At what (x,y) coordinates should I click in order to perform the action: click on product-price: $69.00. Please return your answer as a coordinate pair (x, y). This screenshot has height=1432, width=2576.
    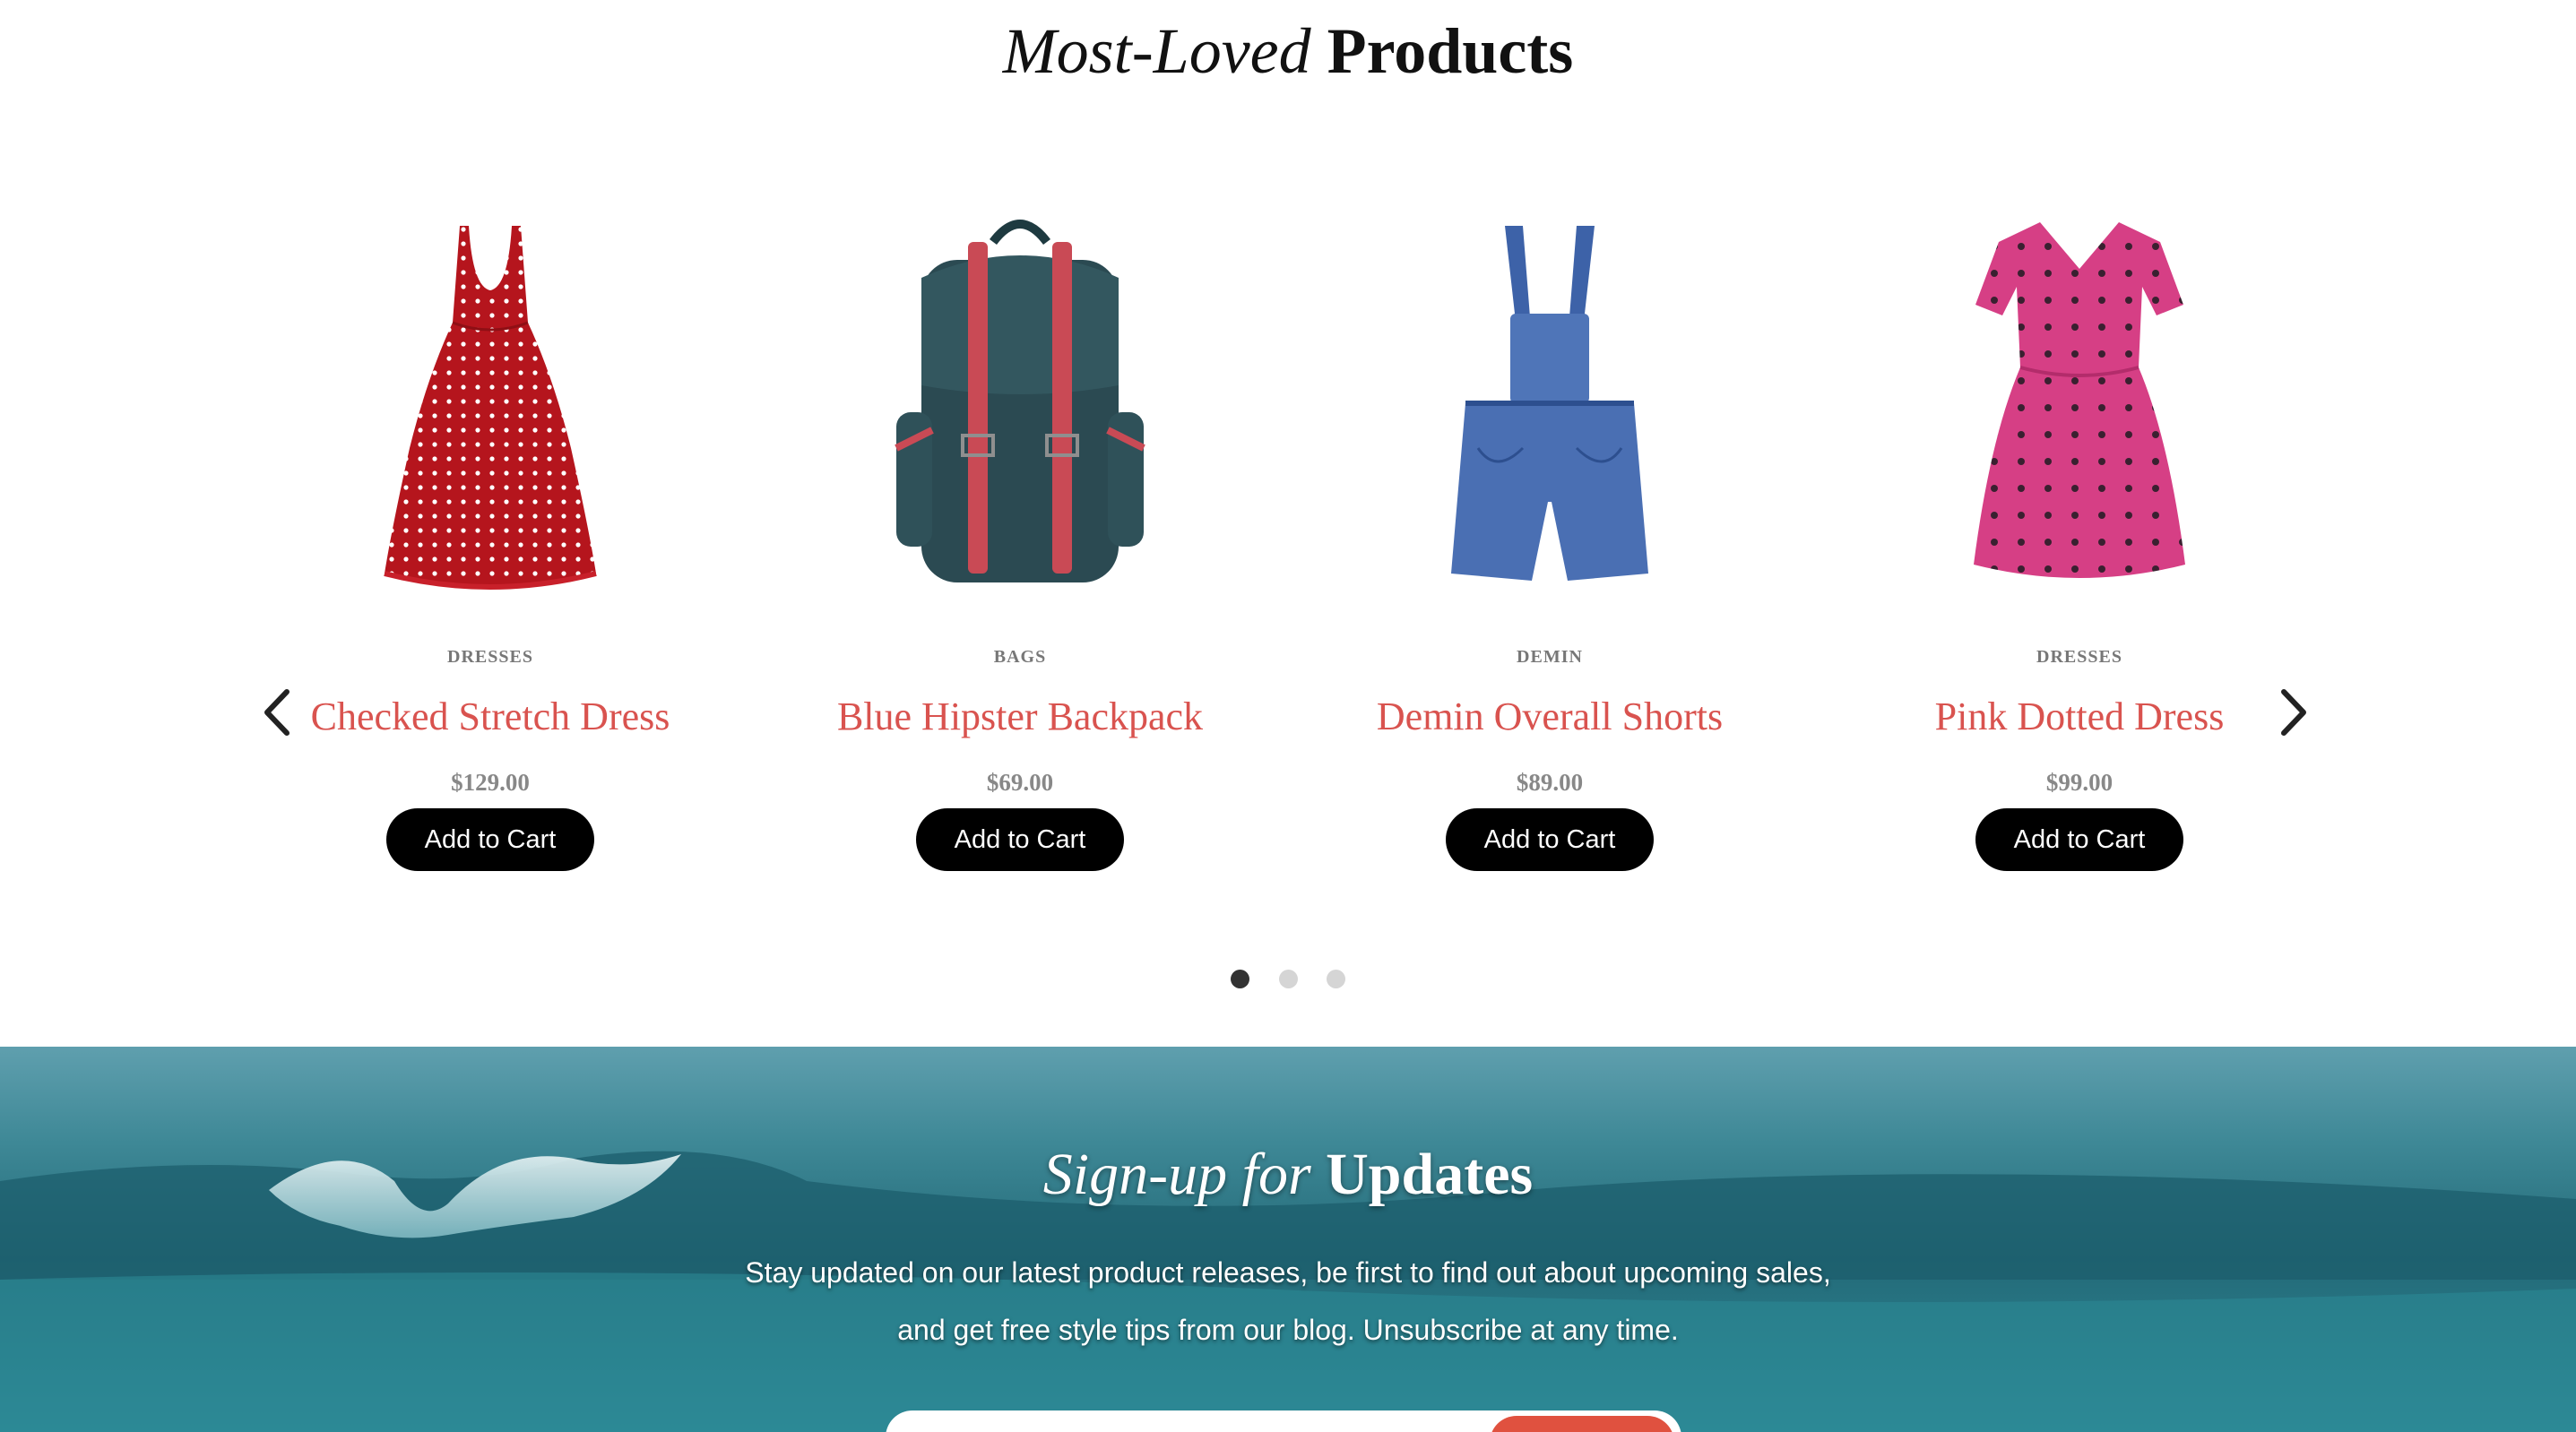
    Looking at the image, I should click on (1020, 782).